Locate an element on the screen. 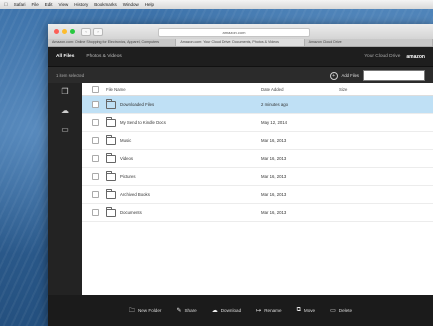 The width and height of the screenshot is (433, 326). download-label: Download is located at coordinates (231, 310).